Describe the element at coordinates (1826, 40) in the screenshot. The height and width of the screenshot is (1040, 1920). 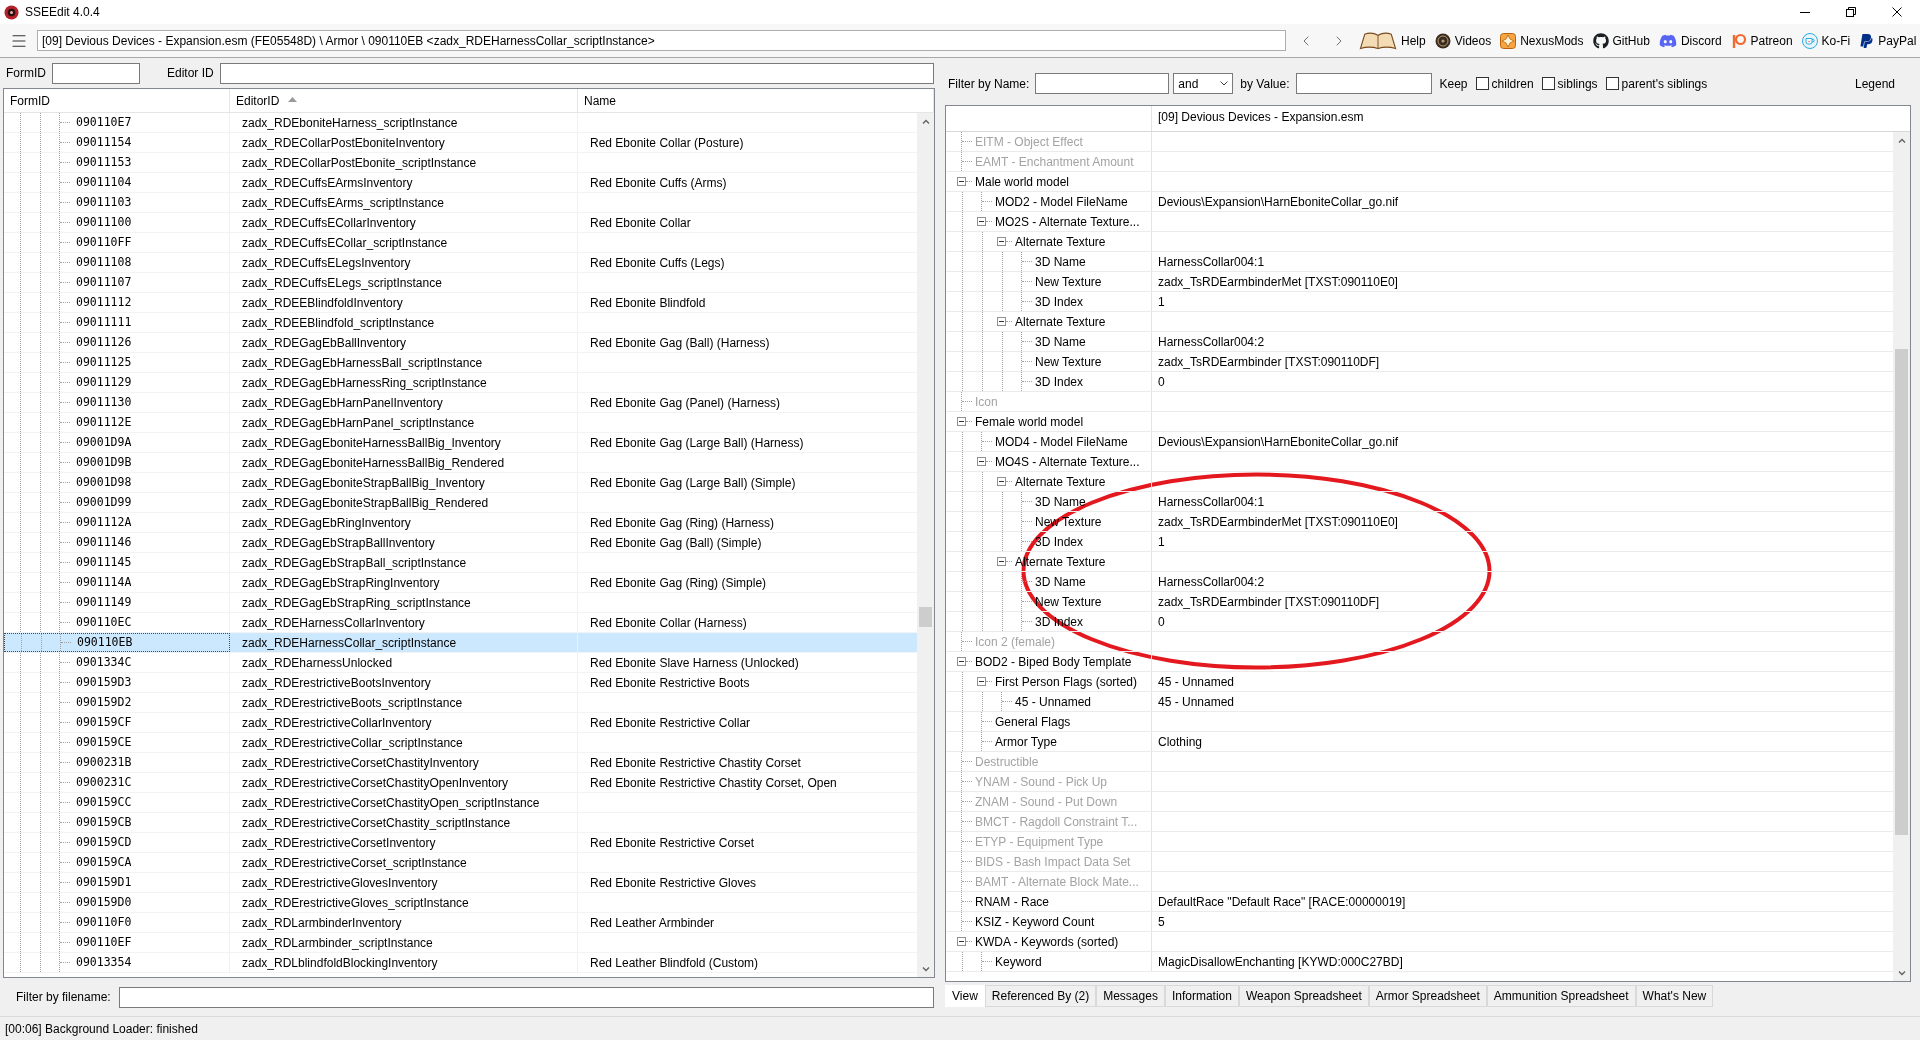
I see `toolbar-link: Ko-Fi` at that location.